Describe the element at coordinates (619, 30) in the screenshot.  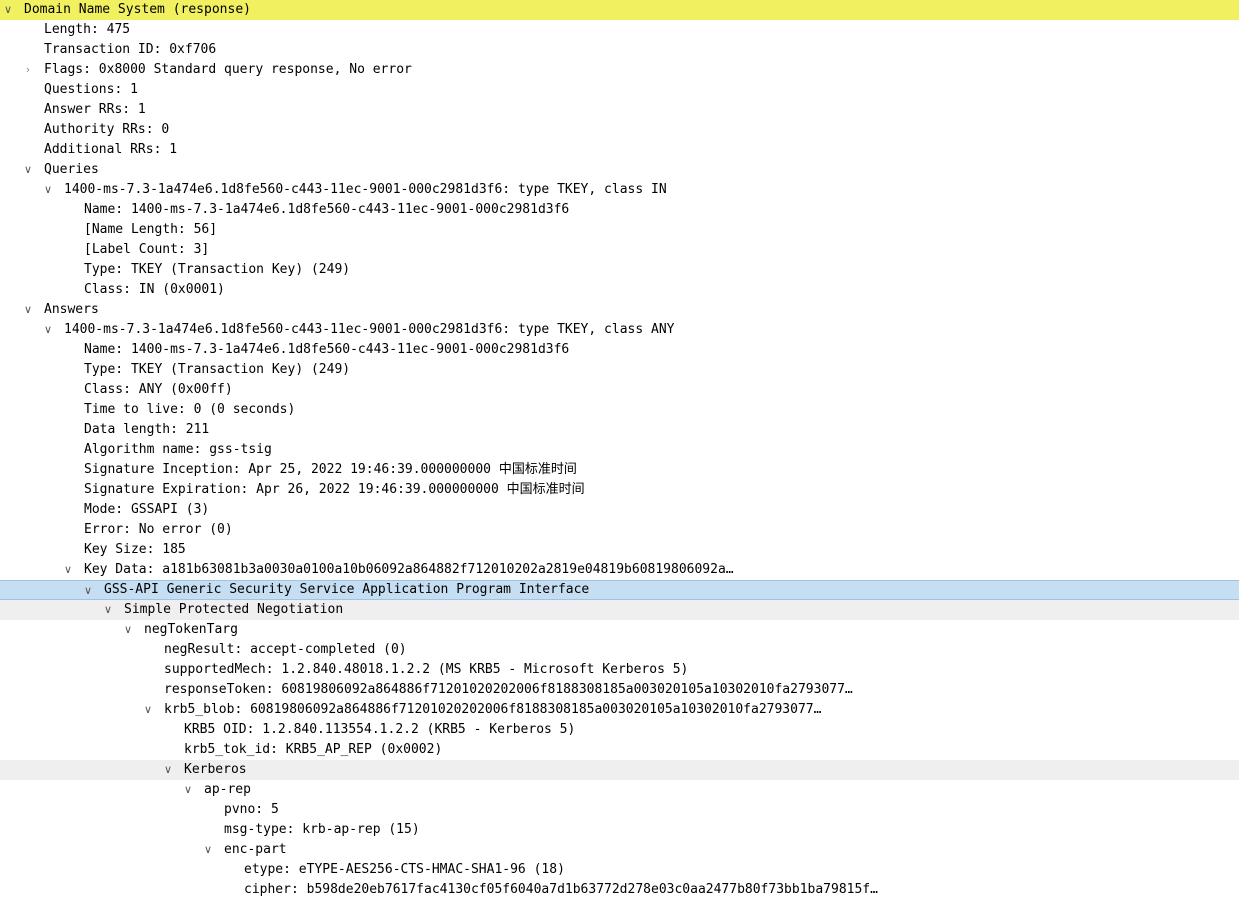
I see `tree-row: Length: 475` at that location.